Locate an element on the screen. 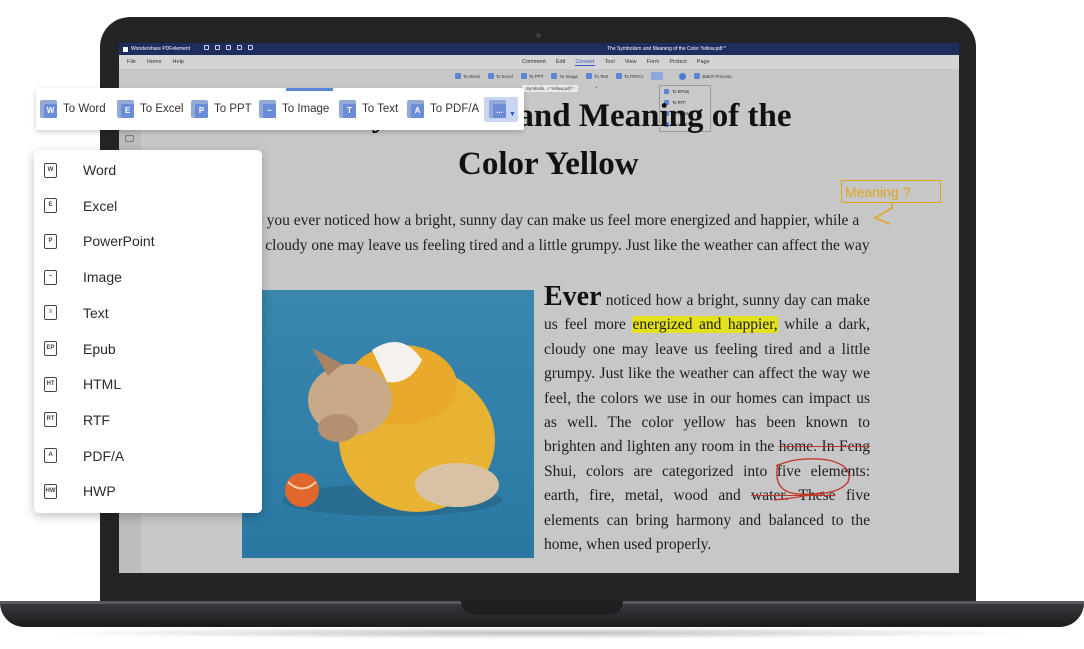 Image resolution: width=1084 pixels, height=649 pixels. print-icon is located at coordinates (228, 47).